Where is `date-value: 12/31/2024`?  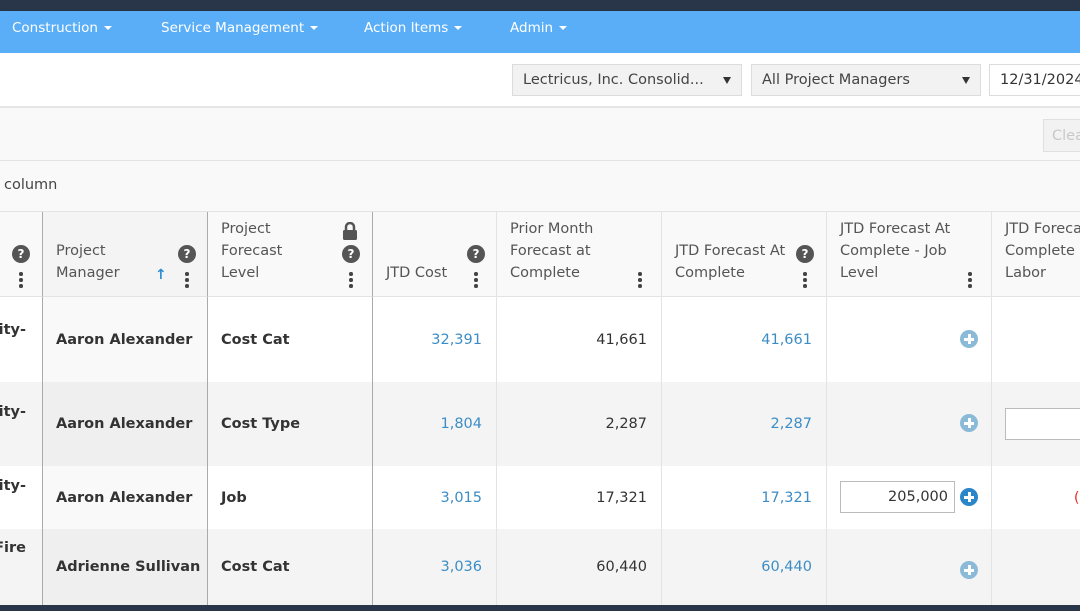
date-value: 12/31/2024 is located at coordinates (1040, 80).